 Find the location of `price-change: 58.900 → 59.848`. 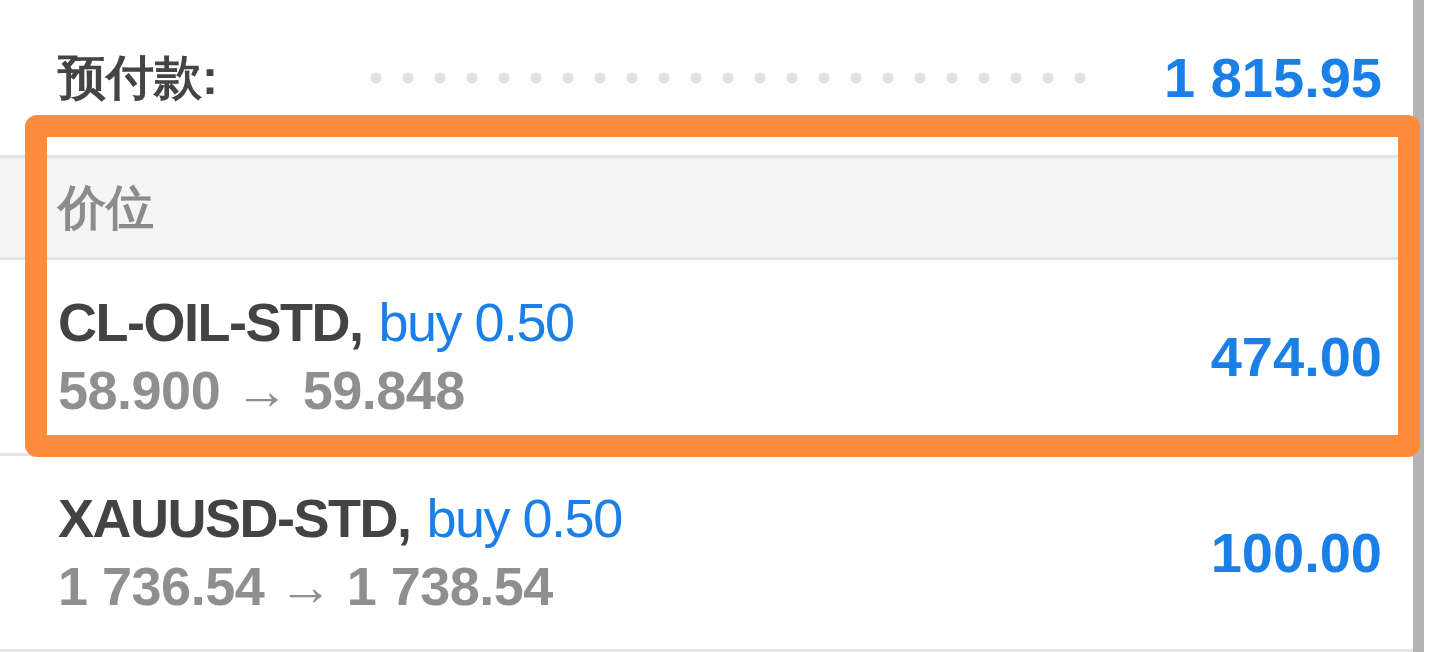

price-change: 58.900 → 59.848 is located at coordinates (261, 390).